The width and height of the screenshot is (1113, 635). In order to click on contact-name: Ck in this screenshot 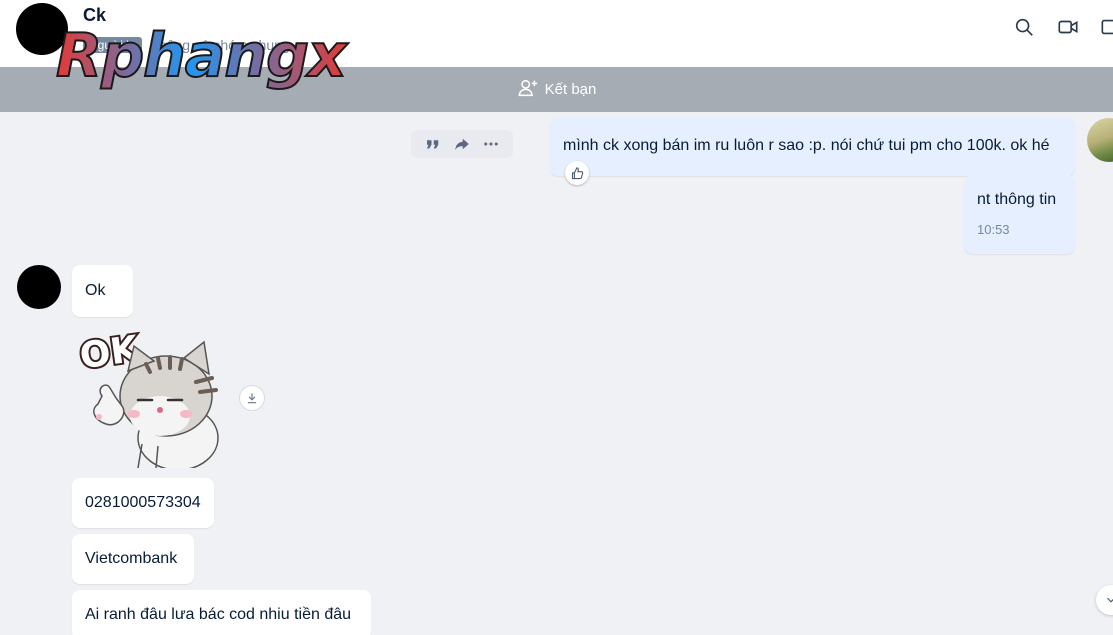, I will do `click(94, 15)`.